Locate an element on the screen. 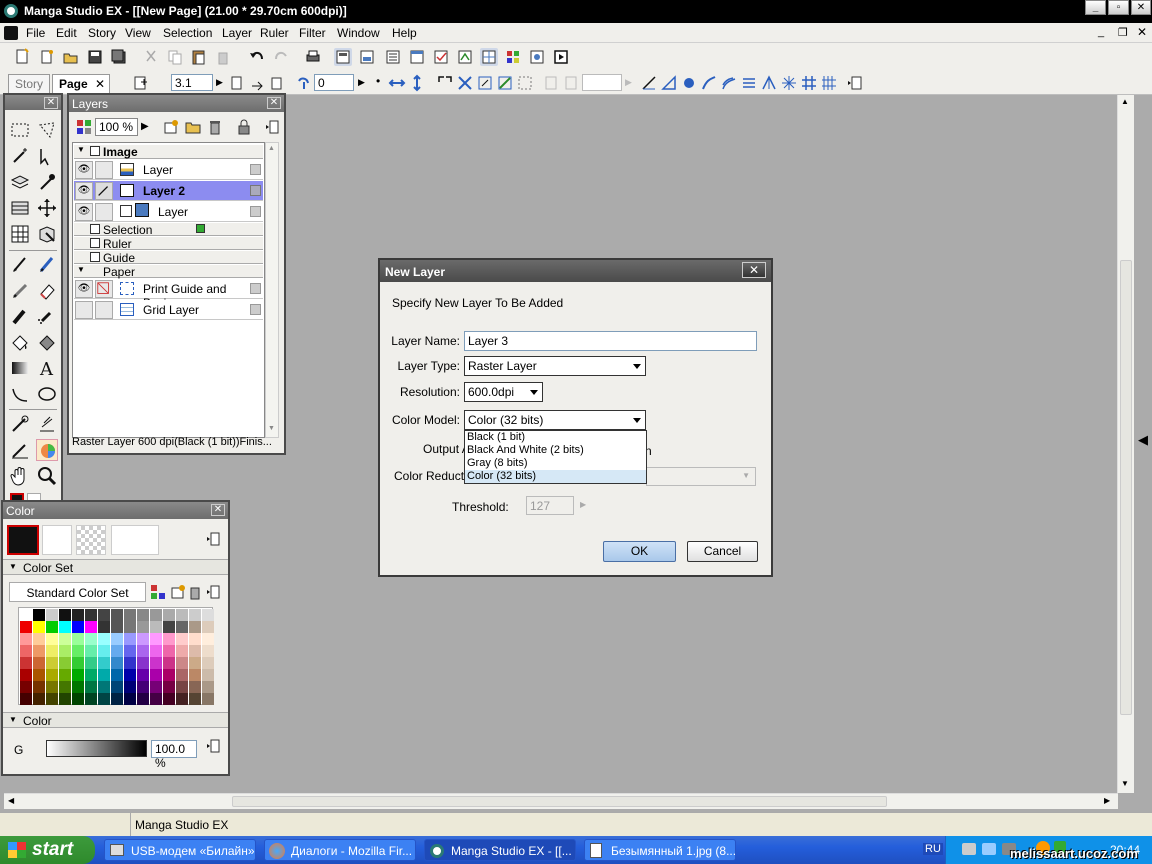 This screenshot has height=864, width=1152. scroll-up-icon: ▲ is located at coordinates (1125, 101).